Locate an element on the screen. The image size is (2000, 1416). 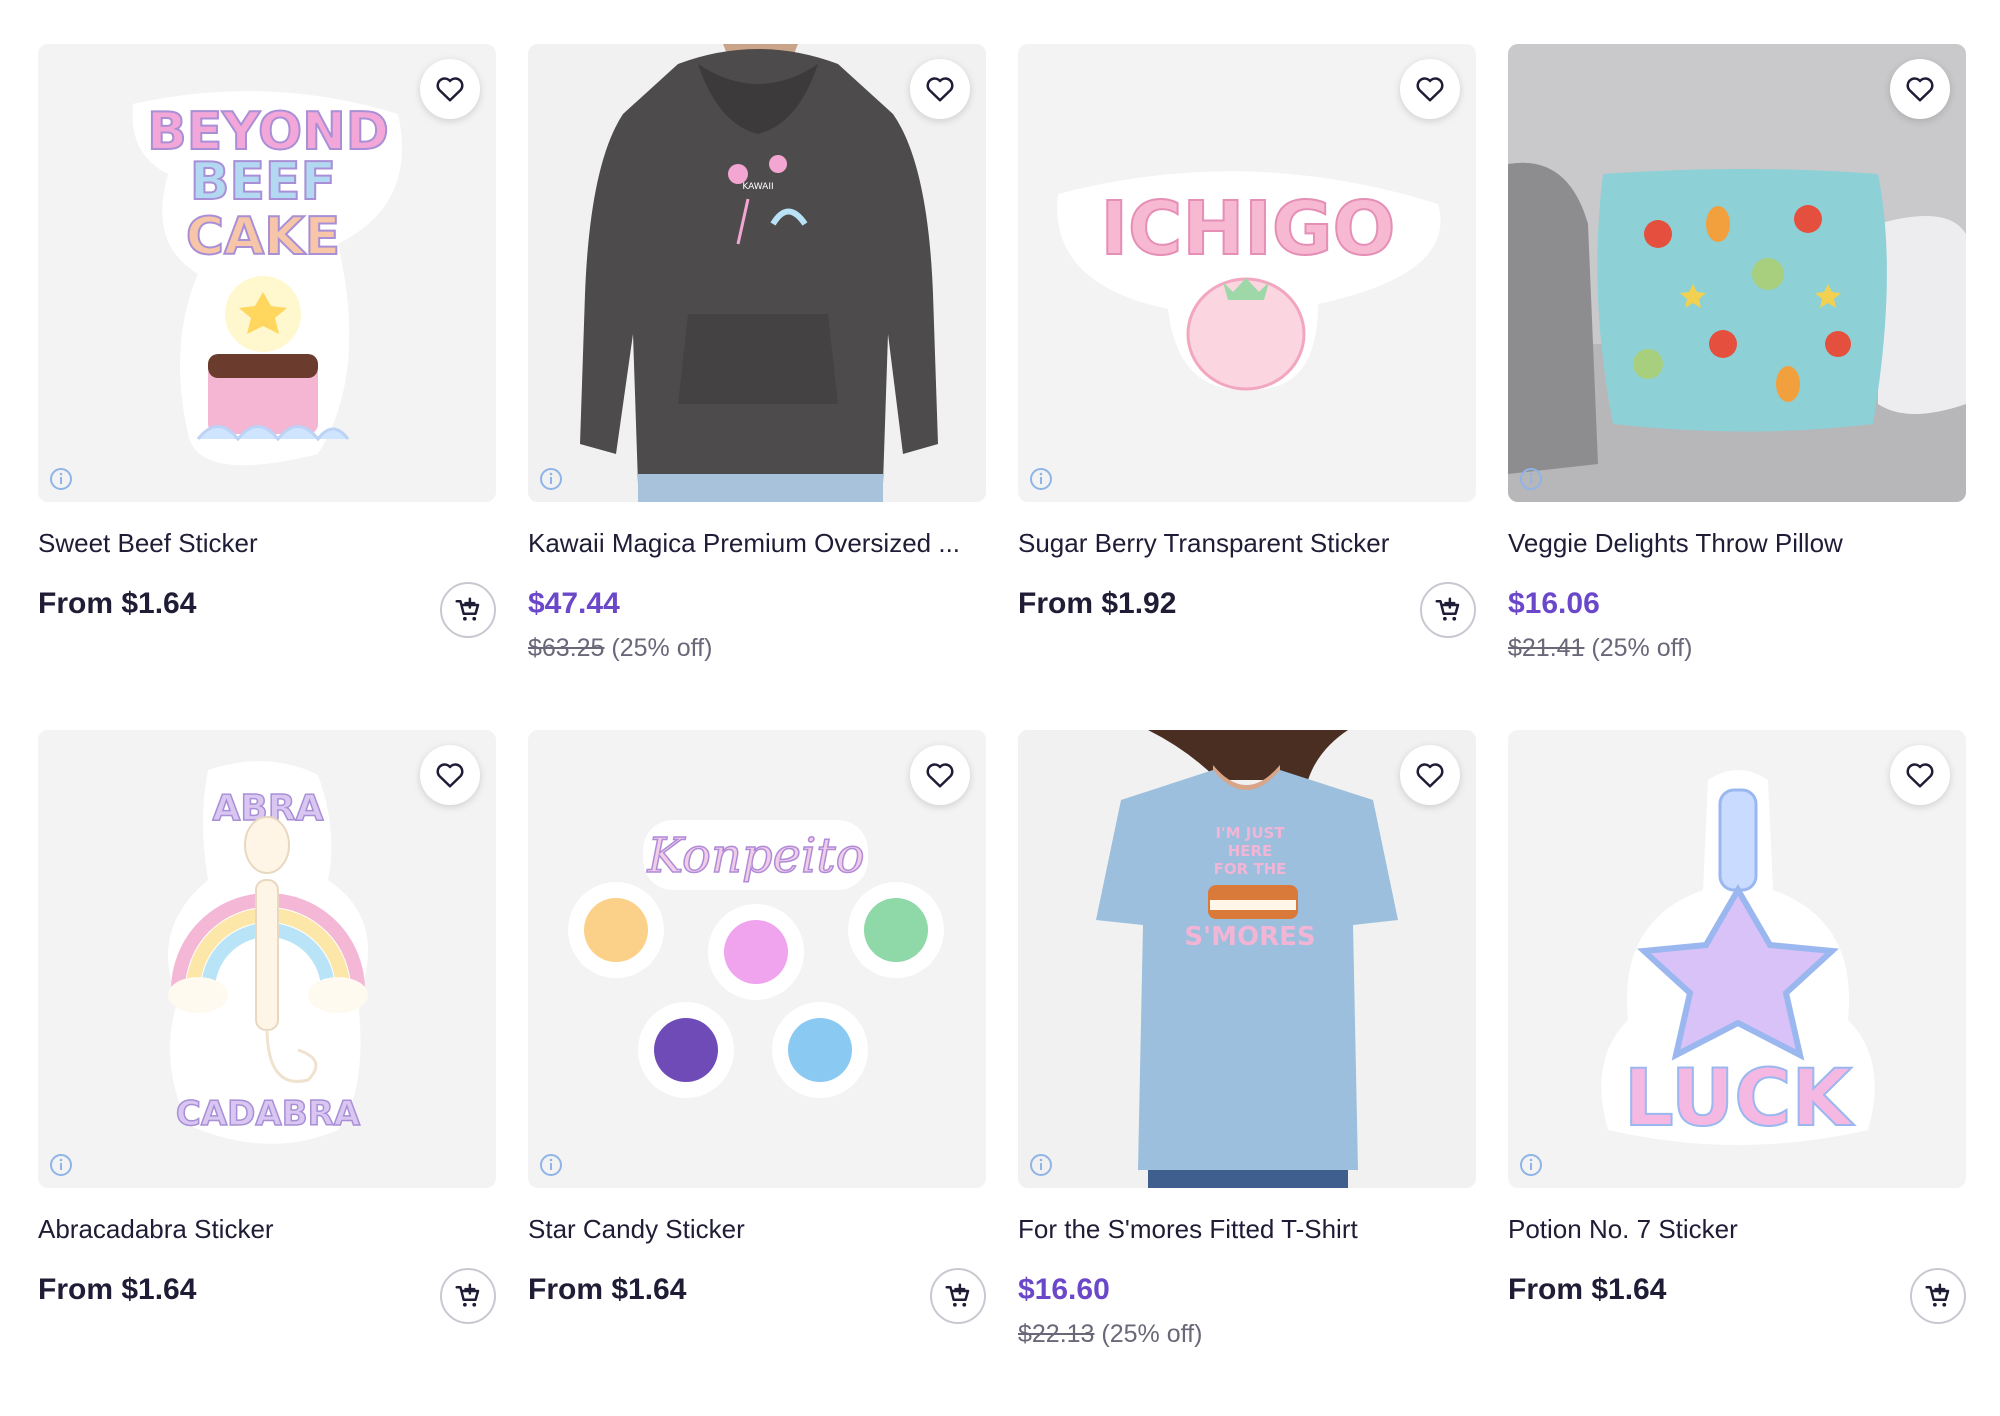
shirt-print-line-3: FOR THE is located at coordinates (1250, 869).